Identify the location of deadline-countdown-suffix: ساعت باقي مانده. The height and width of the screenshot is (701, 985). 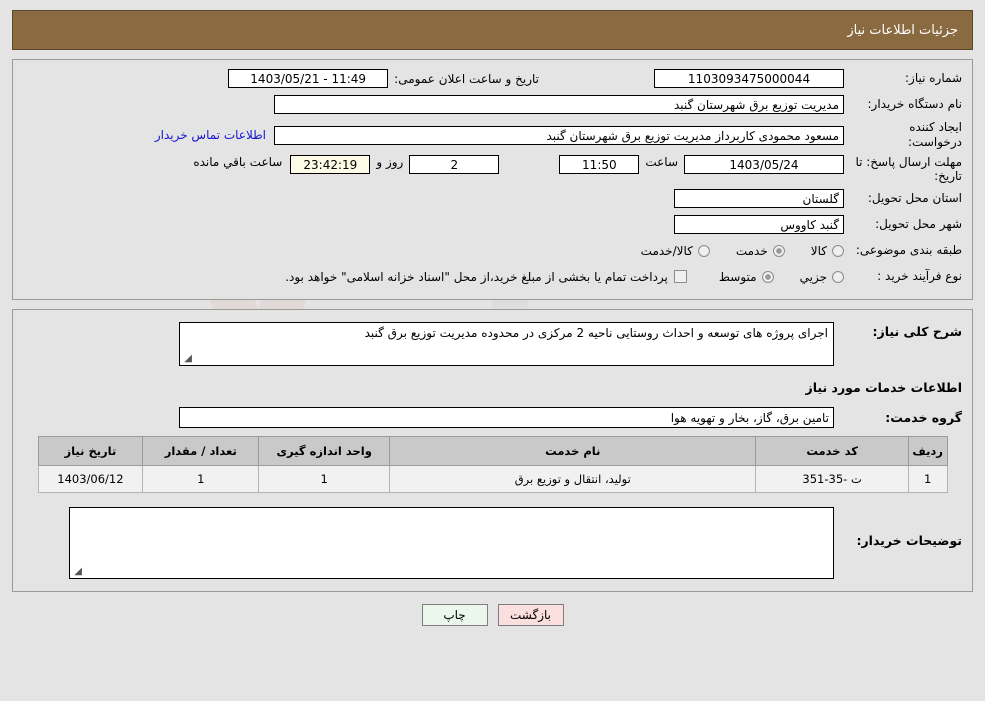
(238, 162).